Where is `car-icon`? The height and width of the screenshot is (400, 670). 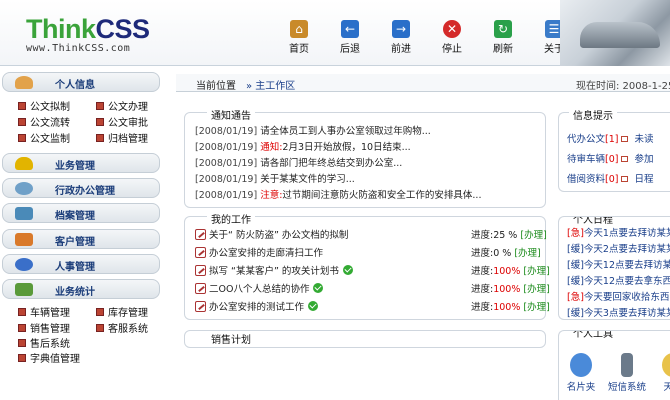
car-icon is located at coordinates (24, 163).